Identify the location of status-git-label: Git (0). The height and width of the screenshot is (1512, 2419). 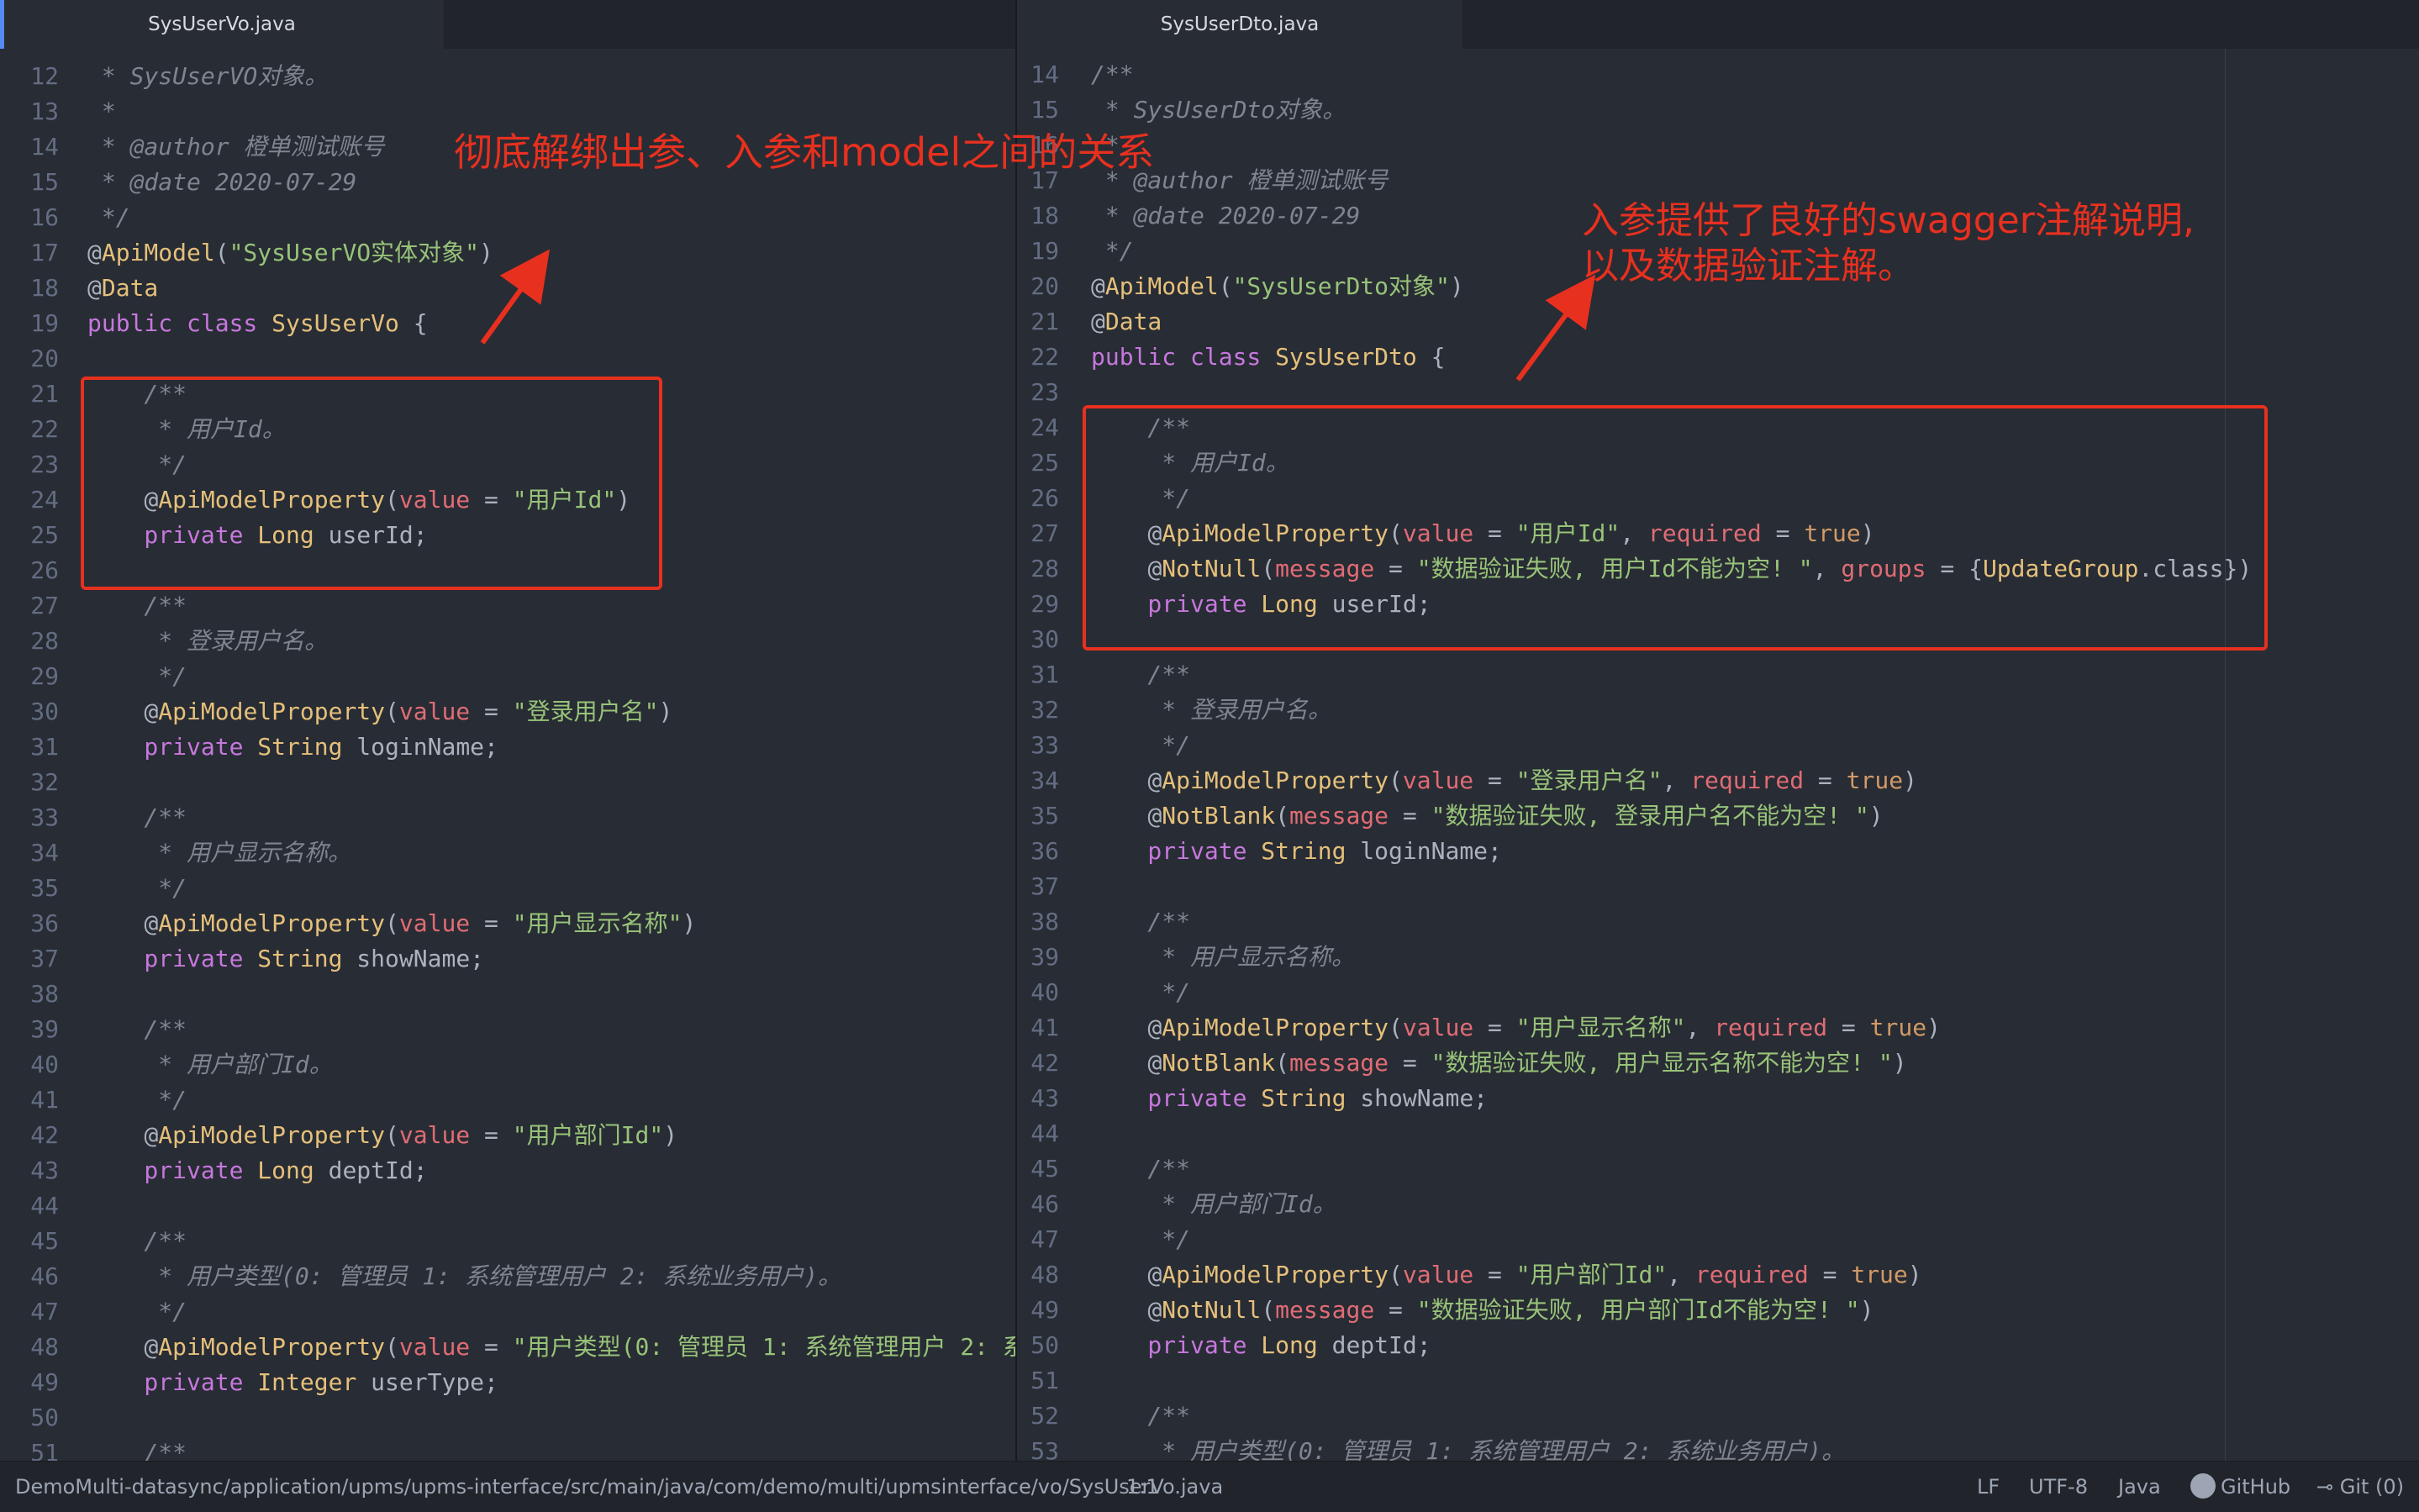
(2372, 1487).